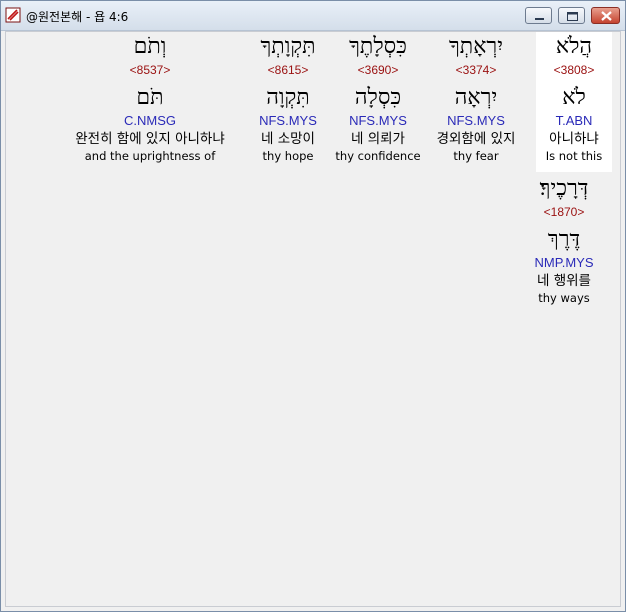 The width and height of the screenshot is (626, 612). I want to click on morphology-code: NMP.MYS, so click(564, 263).